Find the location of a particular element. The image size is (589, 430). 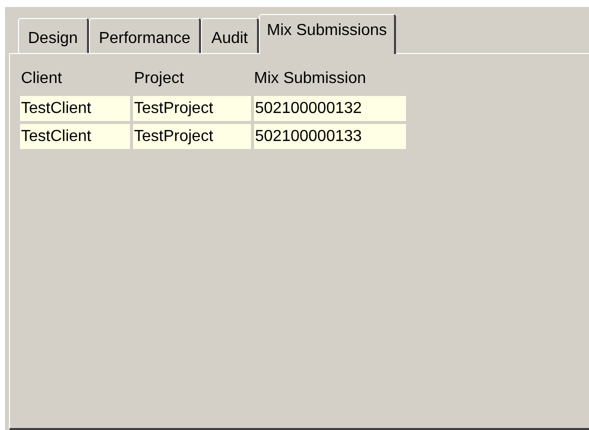

table-cell: 502100000132 is located at coordinates (330, 108).